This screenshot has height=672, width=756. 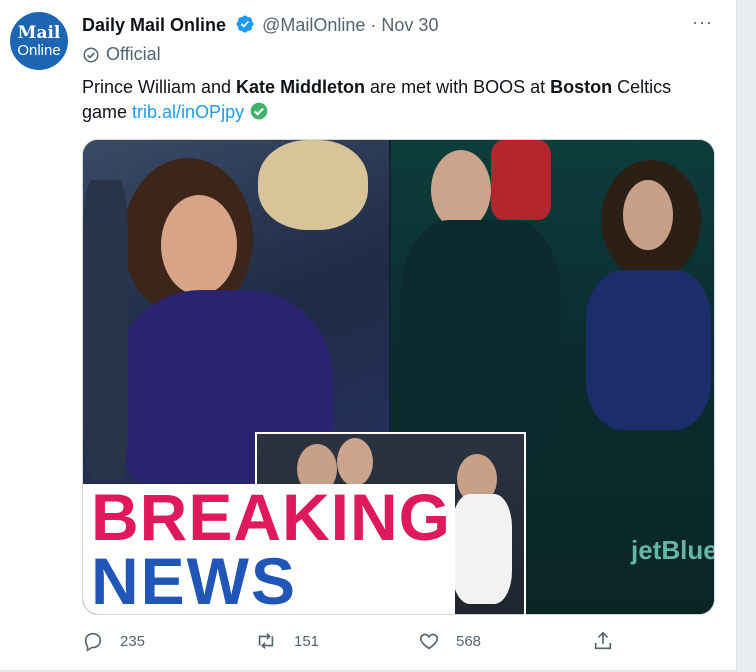 I want to click on jetblue-sign: jetBlue, so click(x=673, y=550).